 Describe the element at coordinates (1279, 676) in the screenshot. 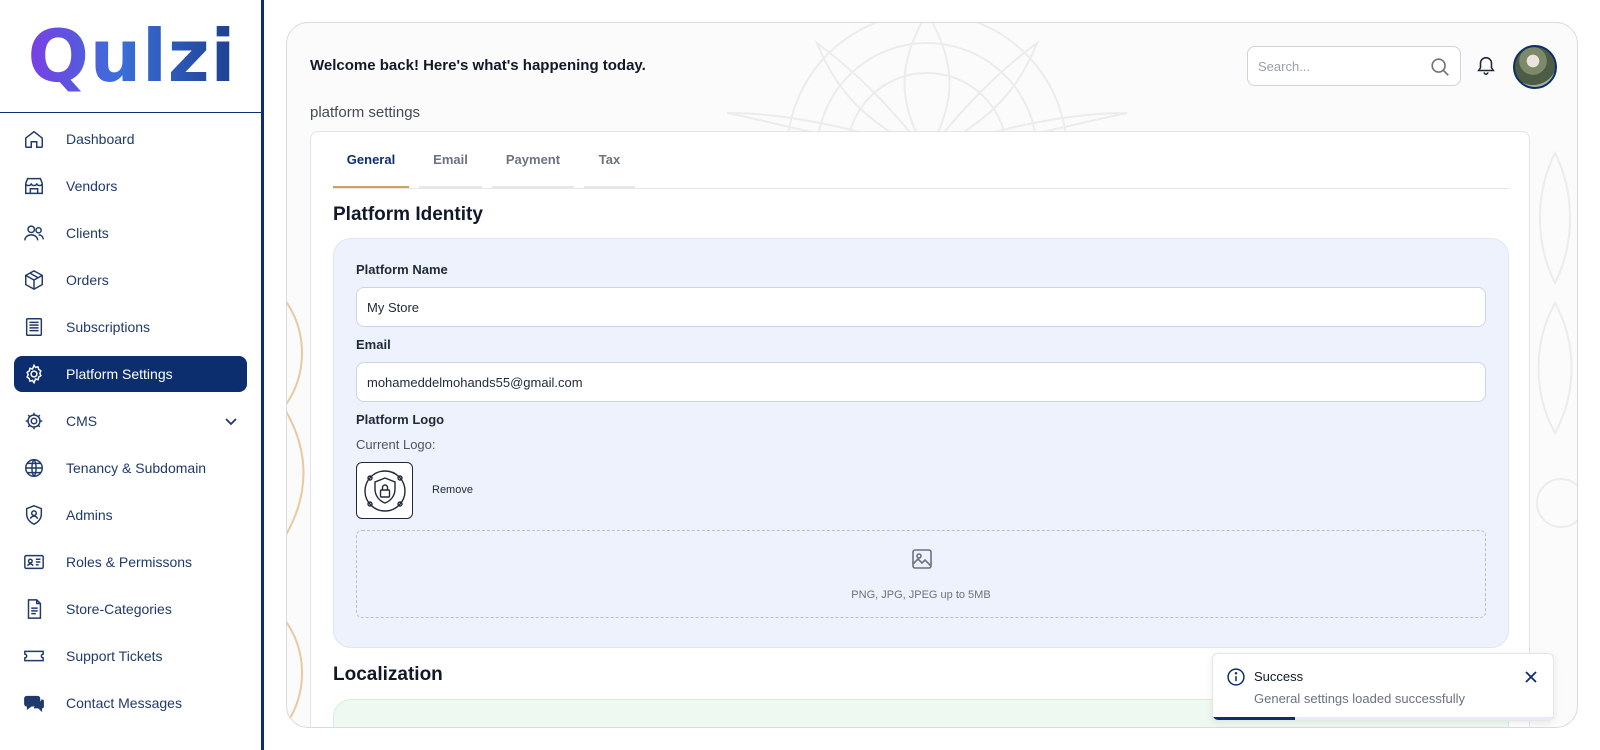

I see `toast-title: Success` at that location.